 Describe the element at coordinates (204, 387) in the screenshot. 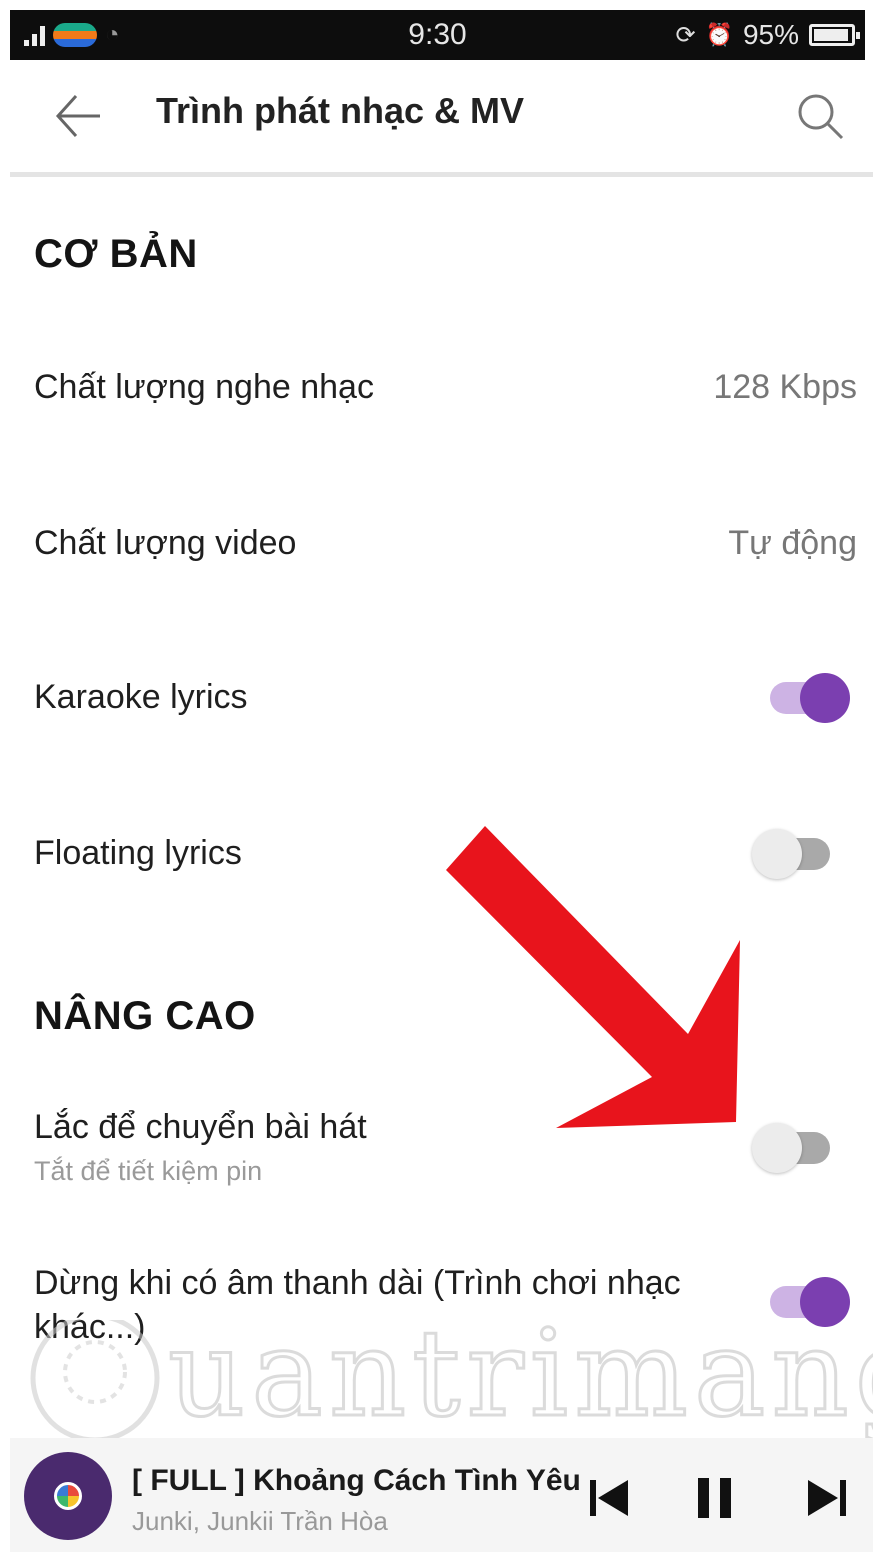

I see `setting-label: Chất lượng nghe nhạc` at that location.